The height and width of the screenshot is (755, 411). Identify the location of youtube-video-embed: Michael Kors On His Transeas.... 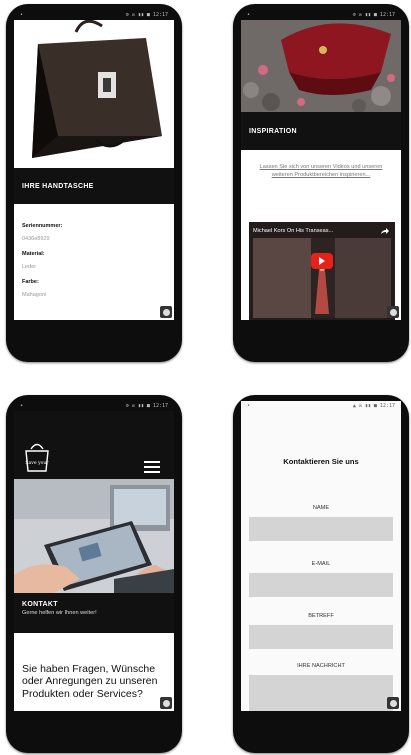
(322, 271).